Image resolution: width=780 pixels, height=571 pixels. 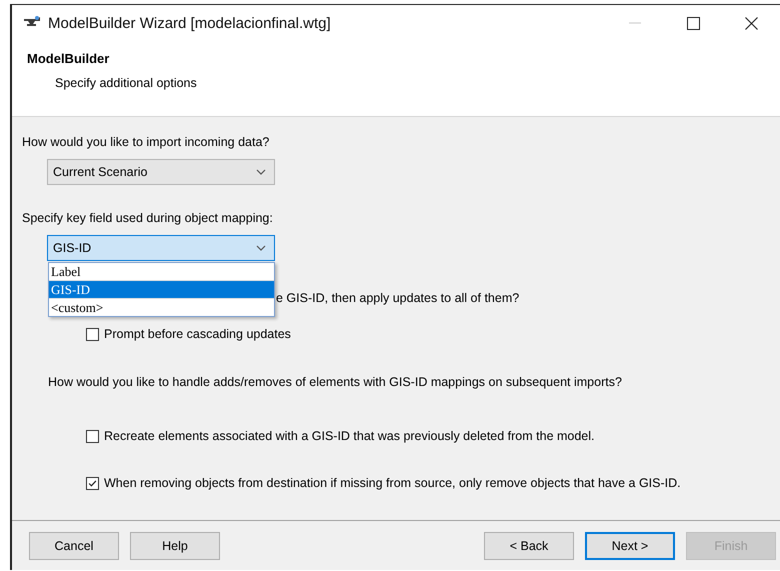 What do you see at coordinates (175, 546) in the screenshot?
I see `wizard-button: Help` at bounding box center [175, 546].